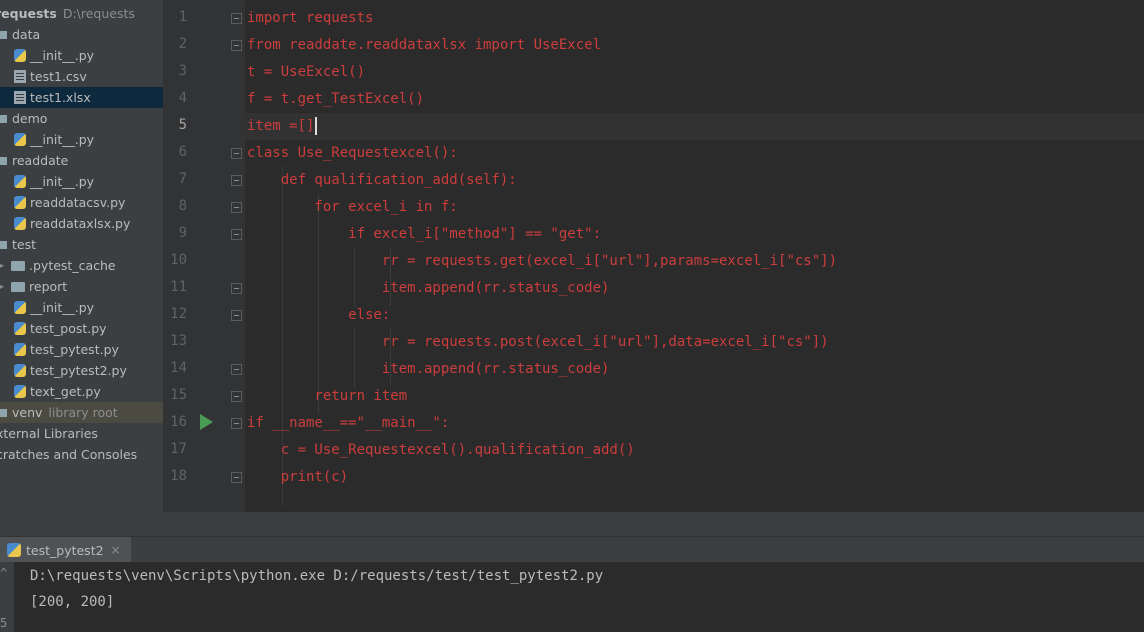 Image resolution: width=1144 pixels, height=632 pixels. What do you see at coordinates (81, 118) in the screenshot?
I see `tree-item: demo` at bounding box center [81, 118].